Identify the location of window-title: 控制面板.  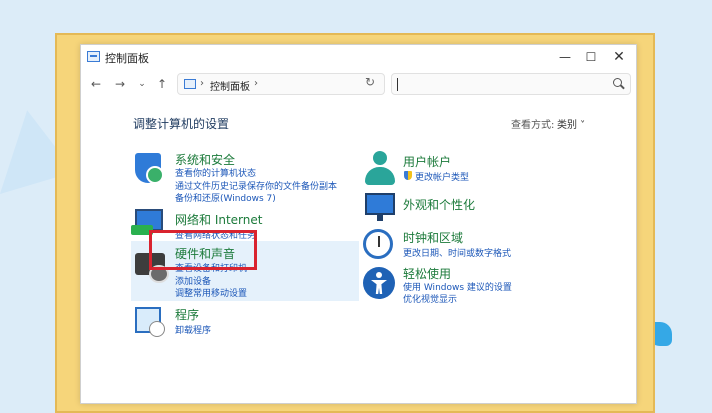
(127, 58).